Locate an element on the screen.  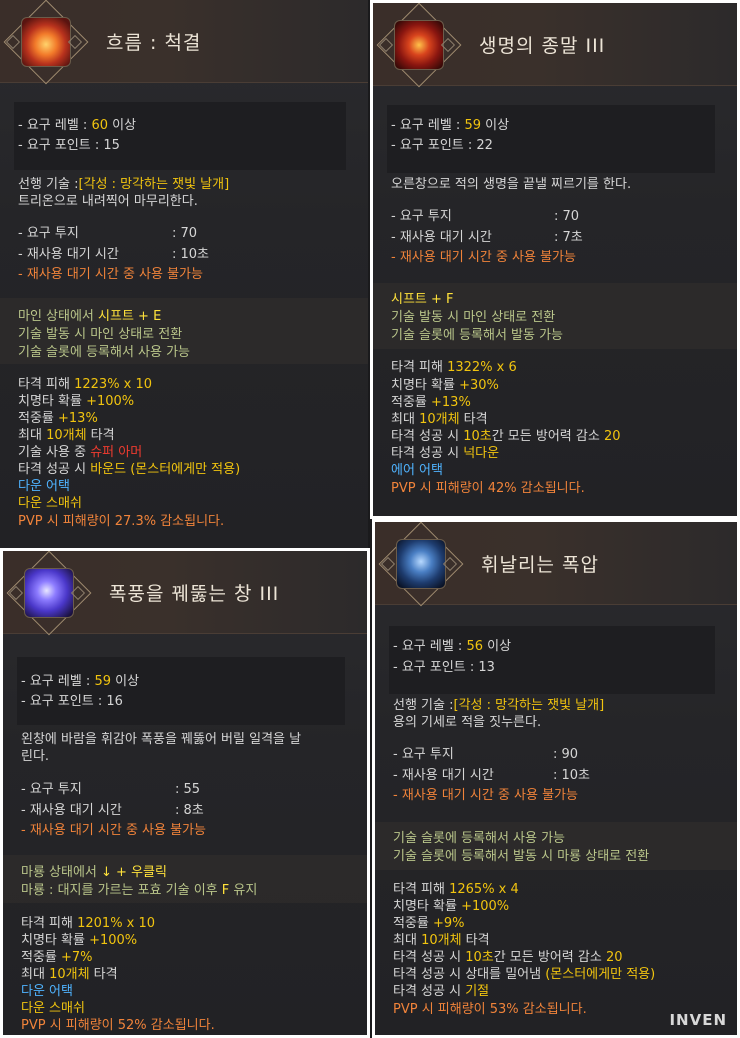
storm-spear-icon is located at coordinates (49, 593).